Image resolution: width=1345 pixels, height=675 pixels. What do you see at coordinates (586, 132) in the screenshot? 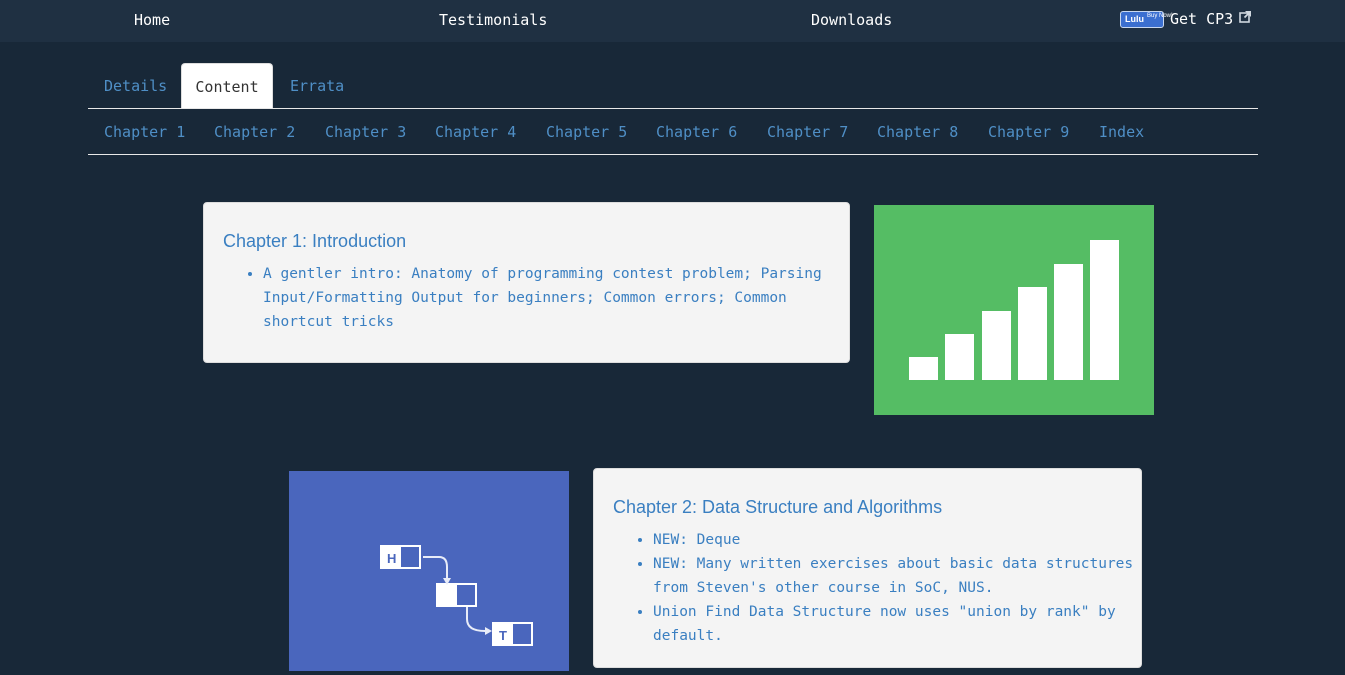
I see `chapter-link-5: Chapter 5` at bounding box center [586, 132].